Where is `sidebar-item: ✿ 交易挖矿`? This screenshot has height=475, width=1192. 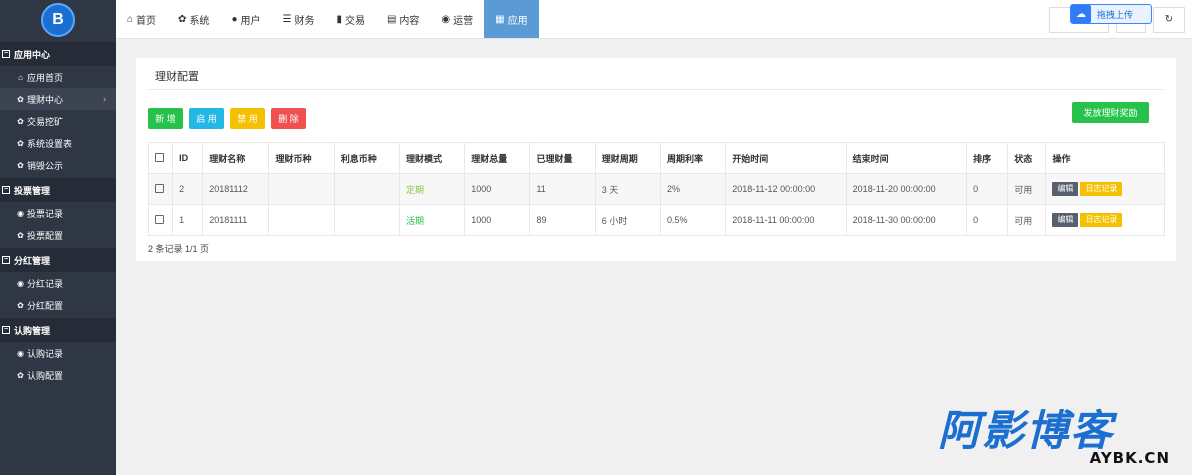 sidebar-item: ✿ 交易挖矿 is located at coordinates (58, 121).